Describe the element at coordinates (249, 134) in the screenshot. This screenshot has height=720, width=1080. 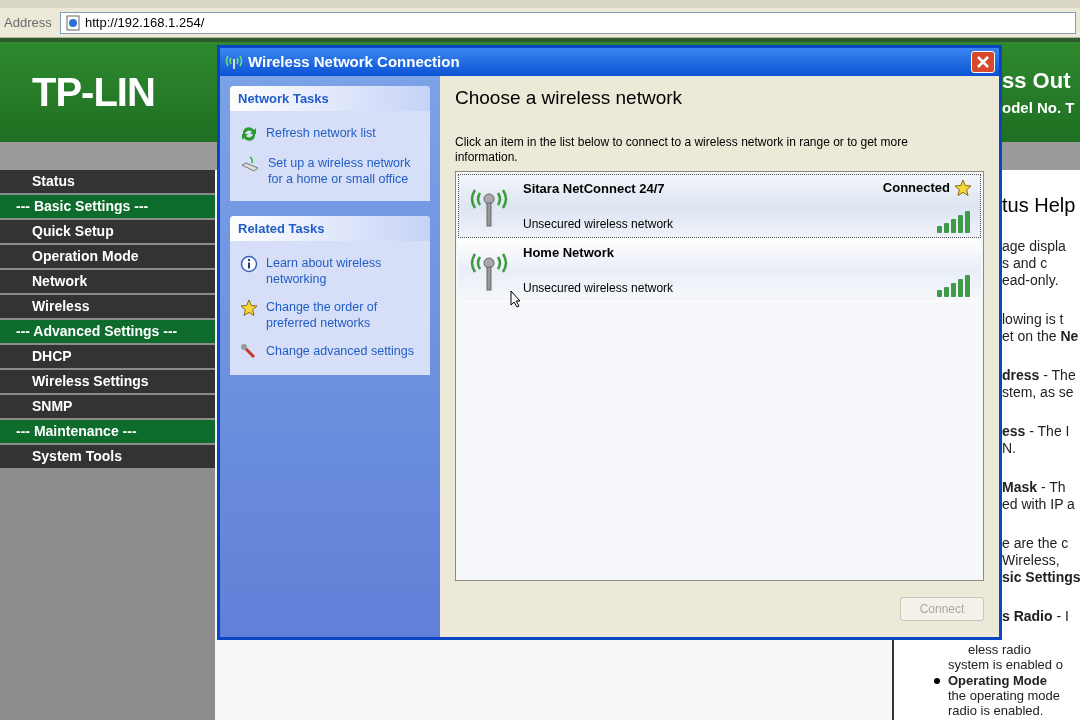
I see `refresh-icon` at that location.